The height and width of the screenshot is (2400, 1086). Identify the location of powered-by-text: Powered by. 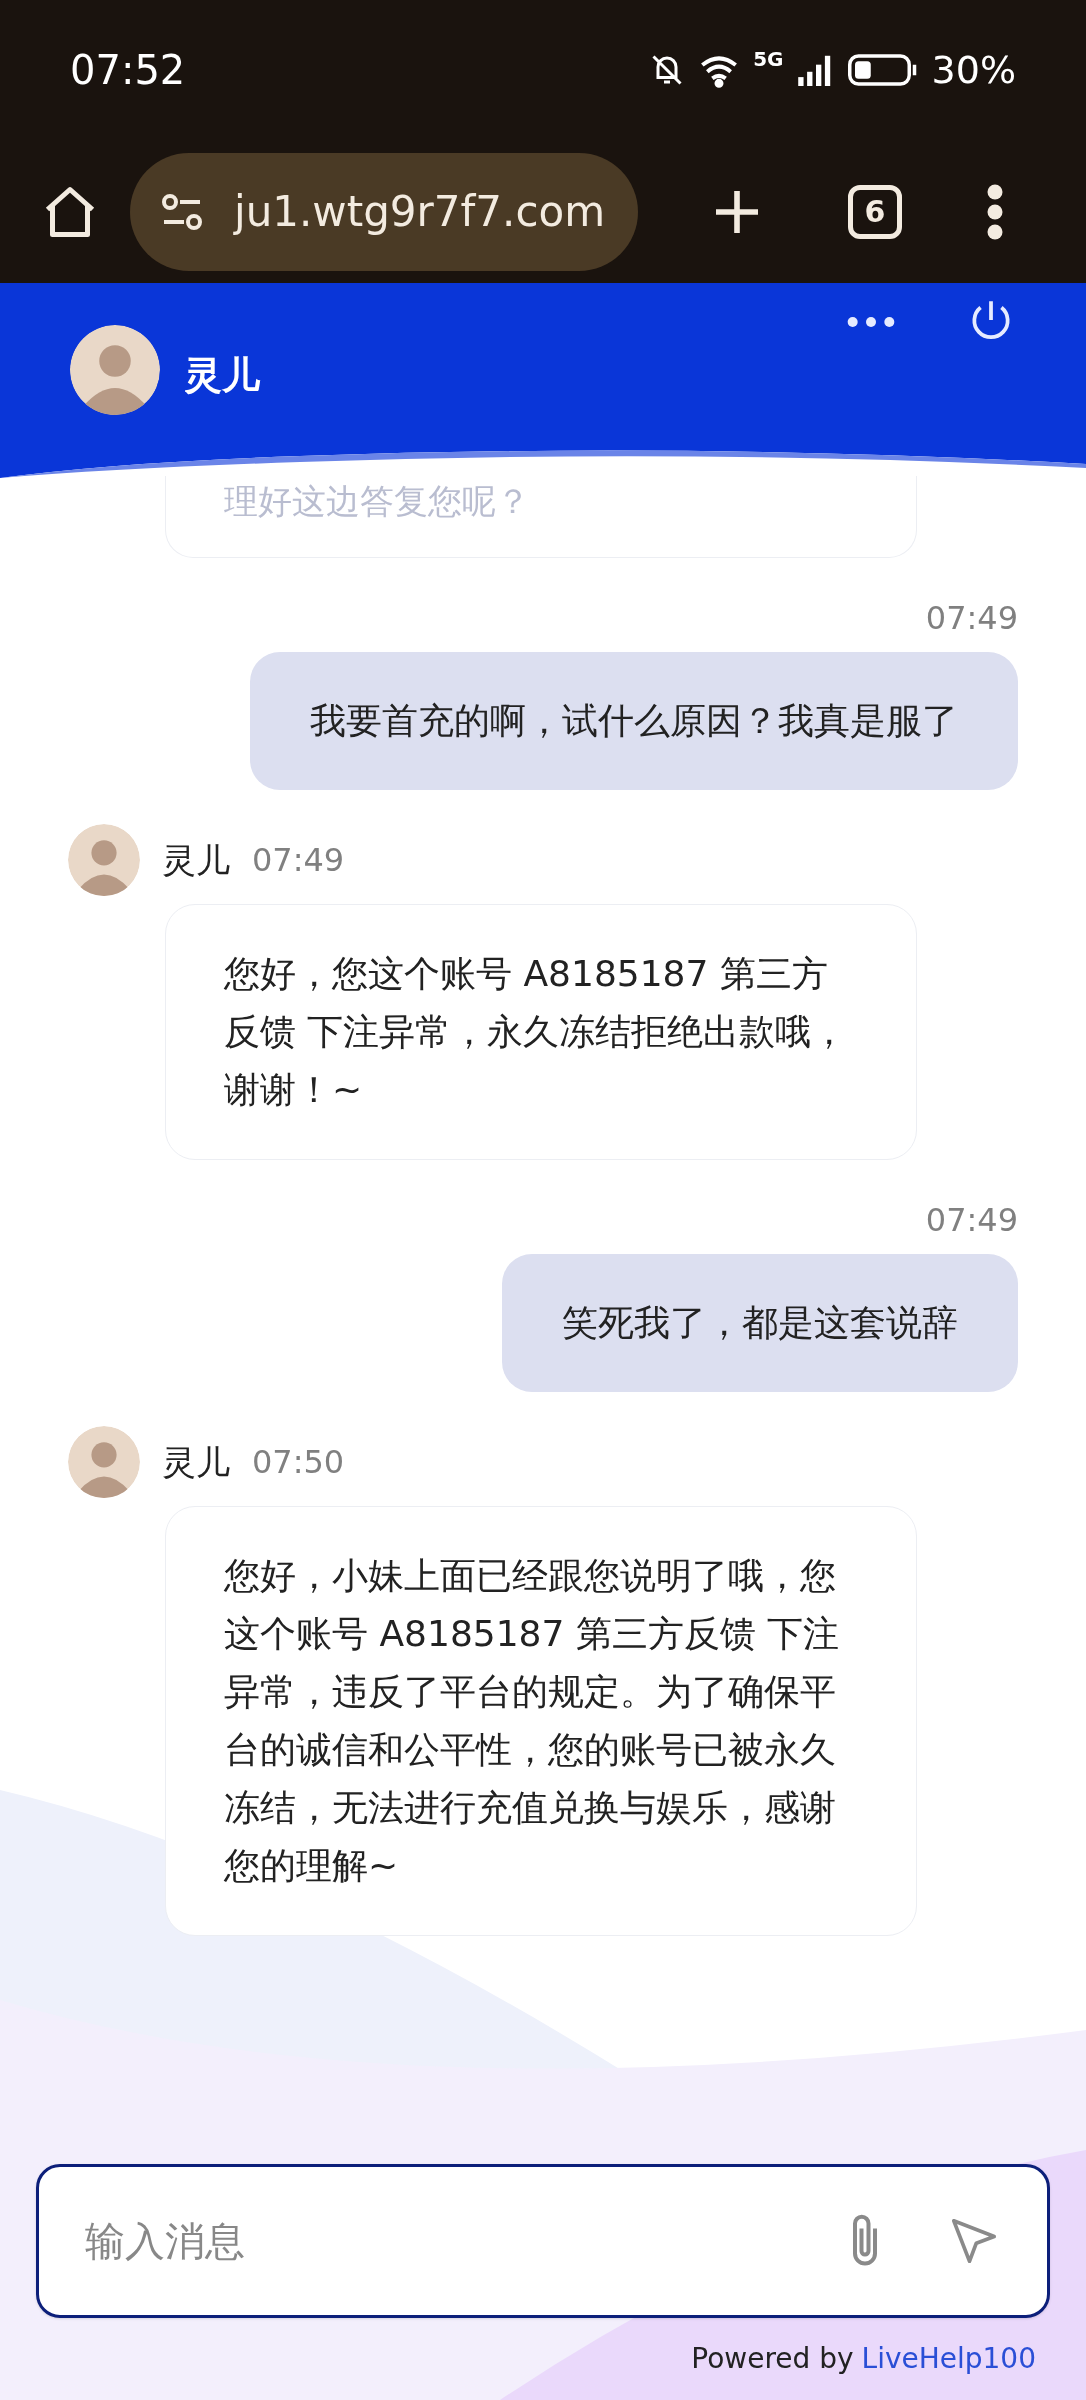
(772, 2359).